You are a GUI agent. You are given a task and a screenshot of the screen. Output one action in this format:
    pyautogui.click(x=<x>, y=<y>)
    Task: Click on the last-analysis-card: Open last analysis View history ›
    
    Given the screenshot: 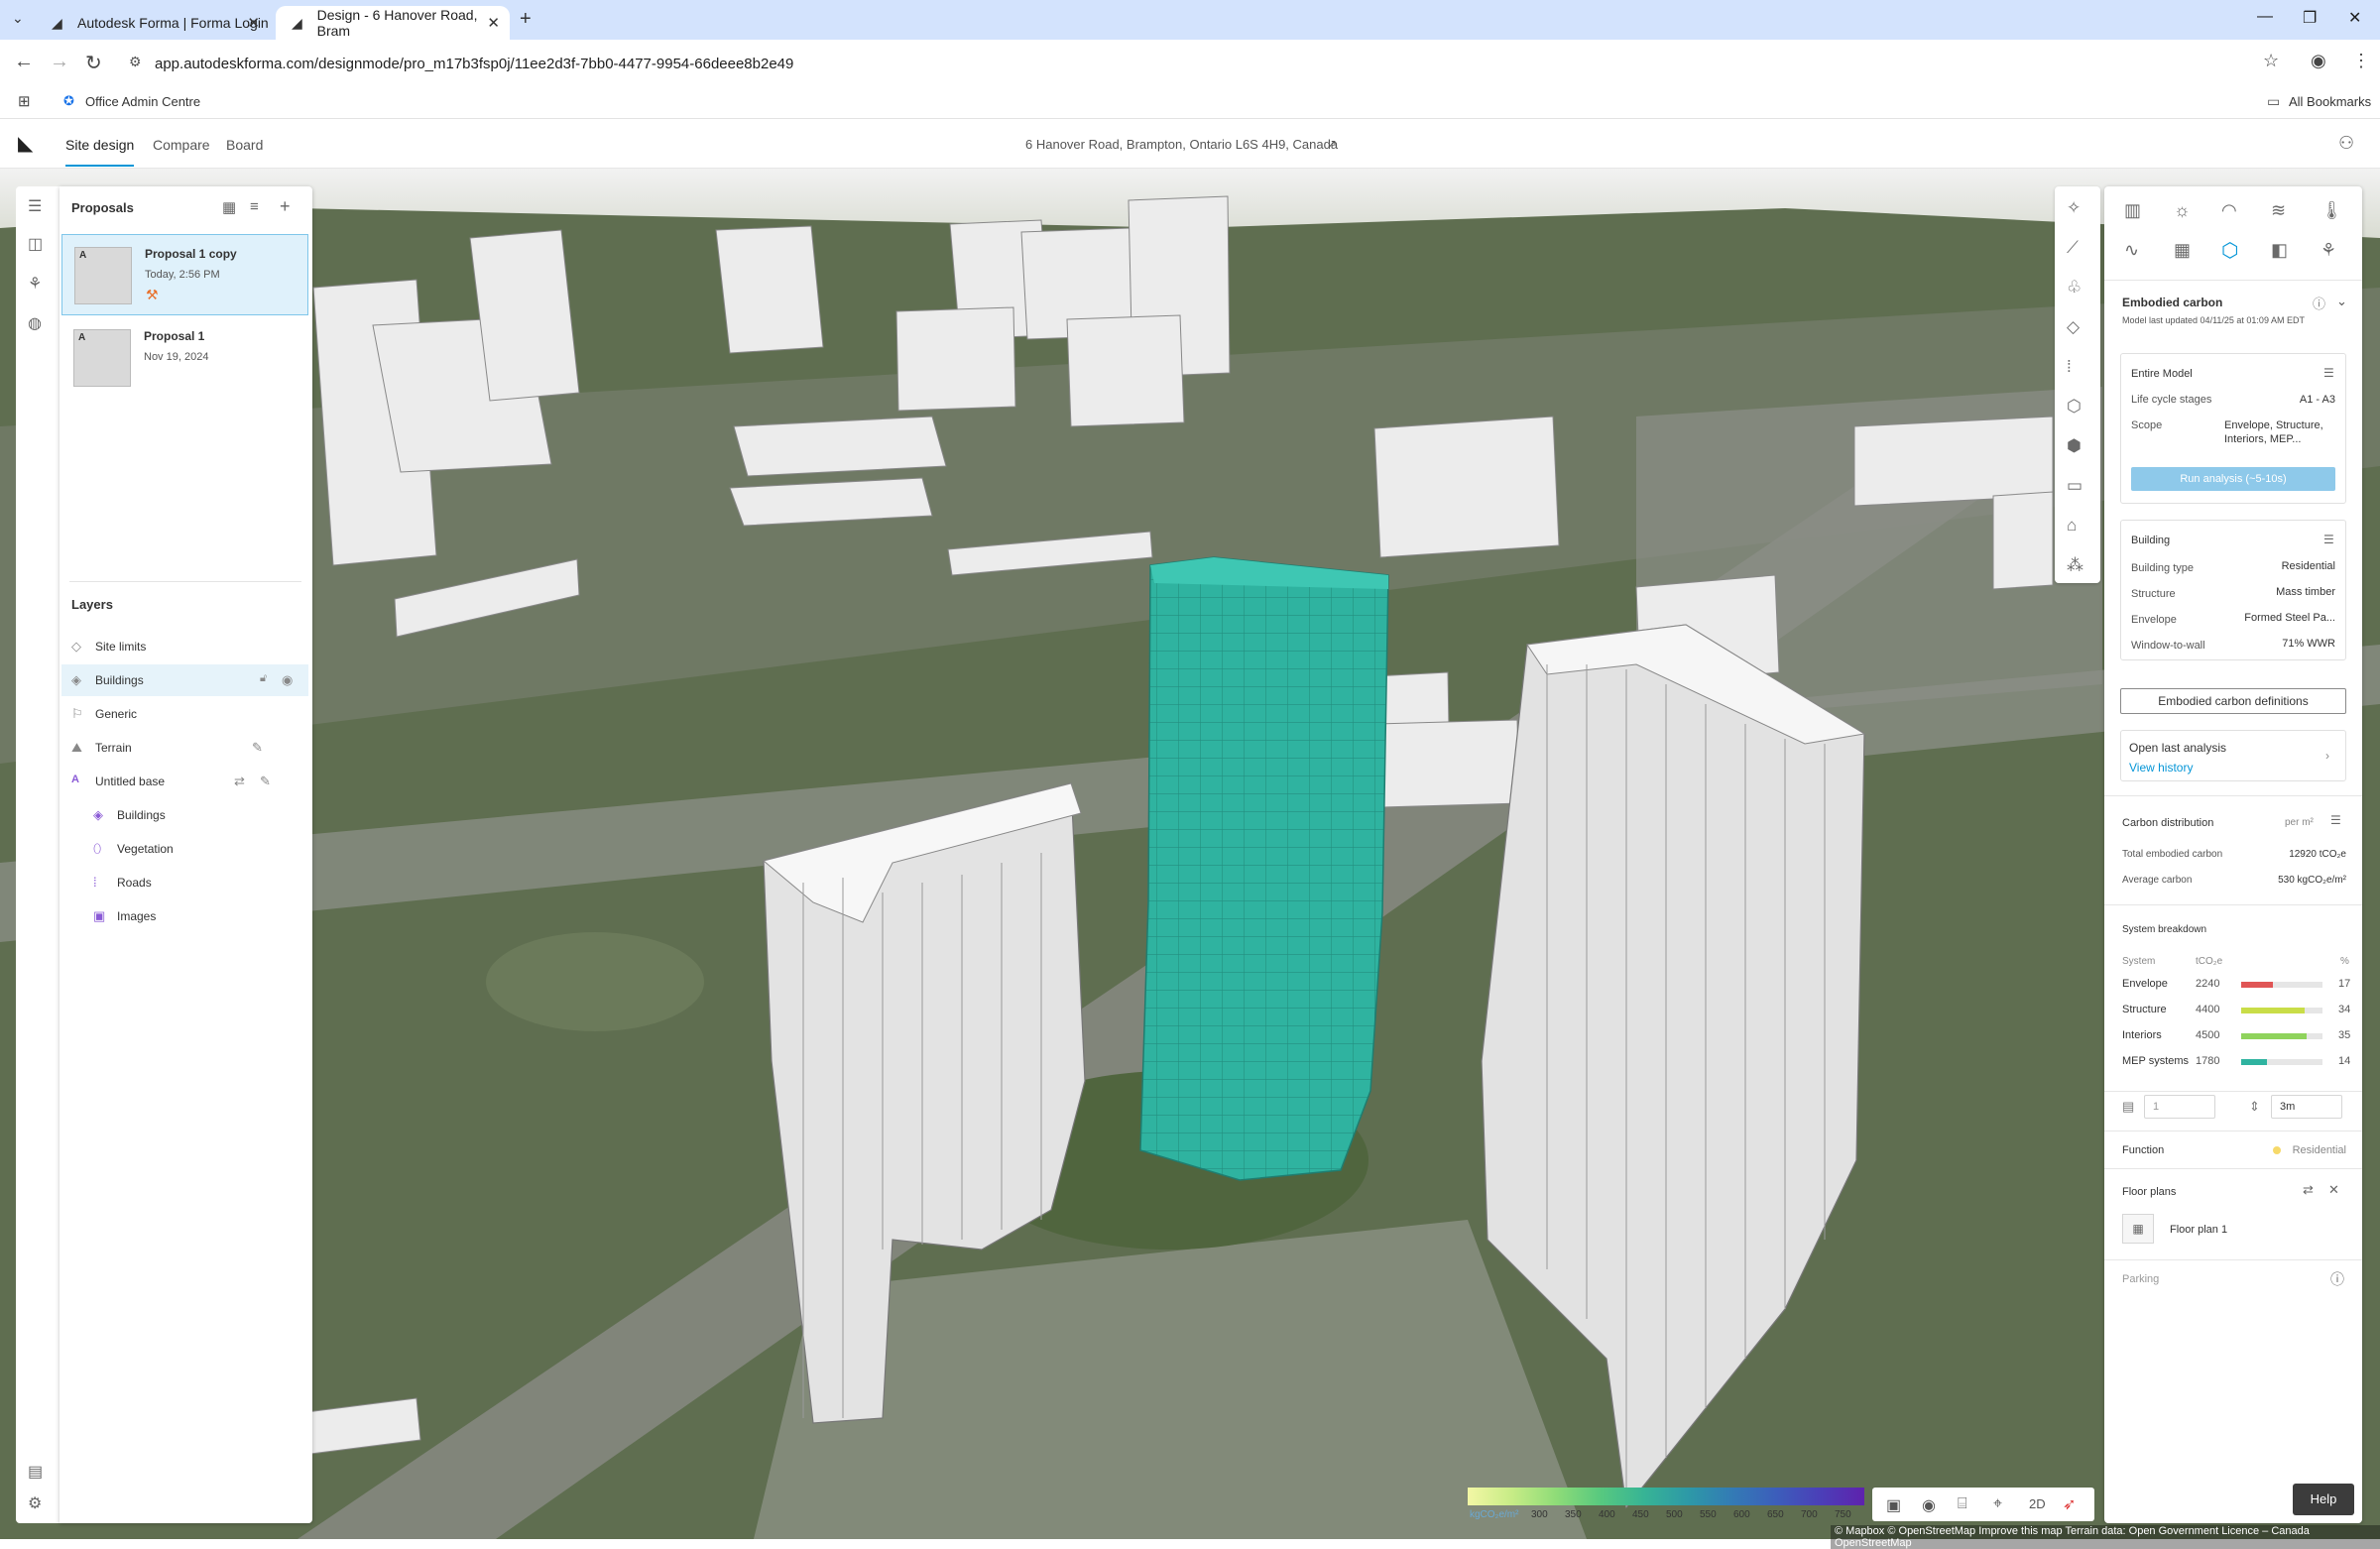 What is the action you would take?
    pyautogui.click(x=2233, y=755)
    